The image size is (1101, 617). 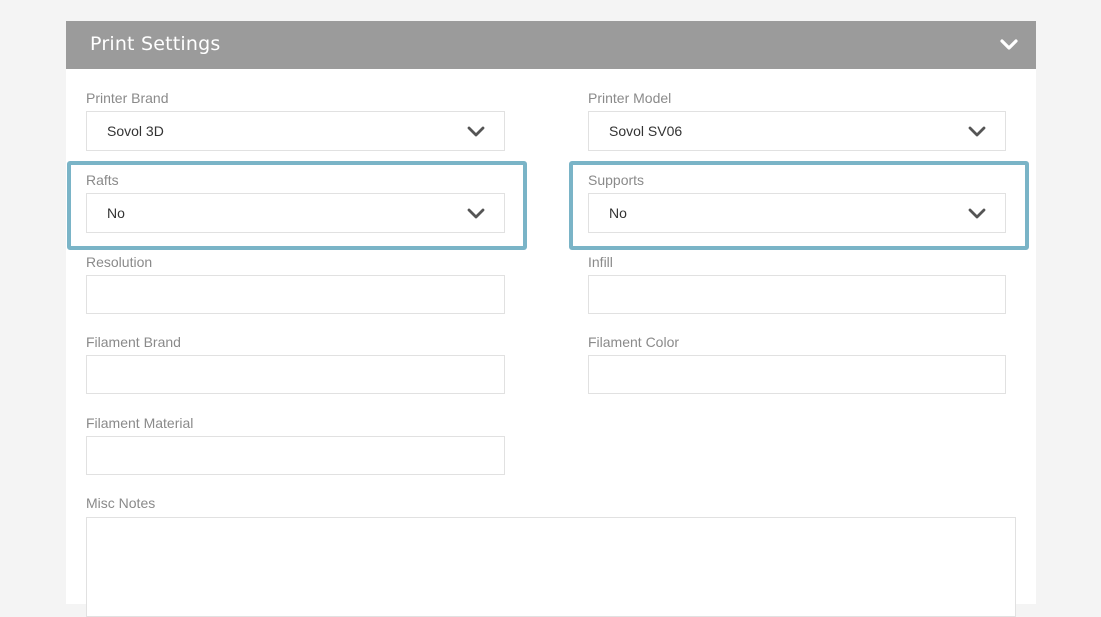 What do you see at coordinates (646, 131) in the screenshot?
I see `printer-model-value: Sovol SV06` at bounding box center [646, 131].